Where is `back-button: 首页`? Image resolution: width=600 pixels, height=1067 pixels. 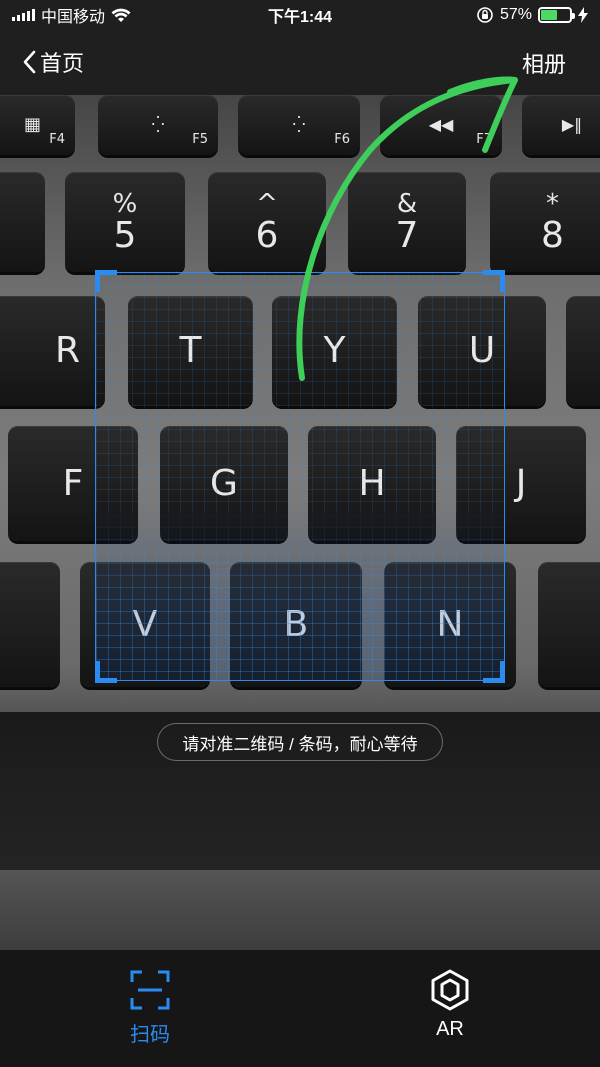
back-button: 首页 is located at coordinates (53, 62).